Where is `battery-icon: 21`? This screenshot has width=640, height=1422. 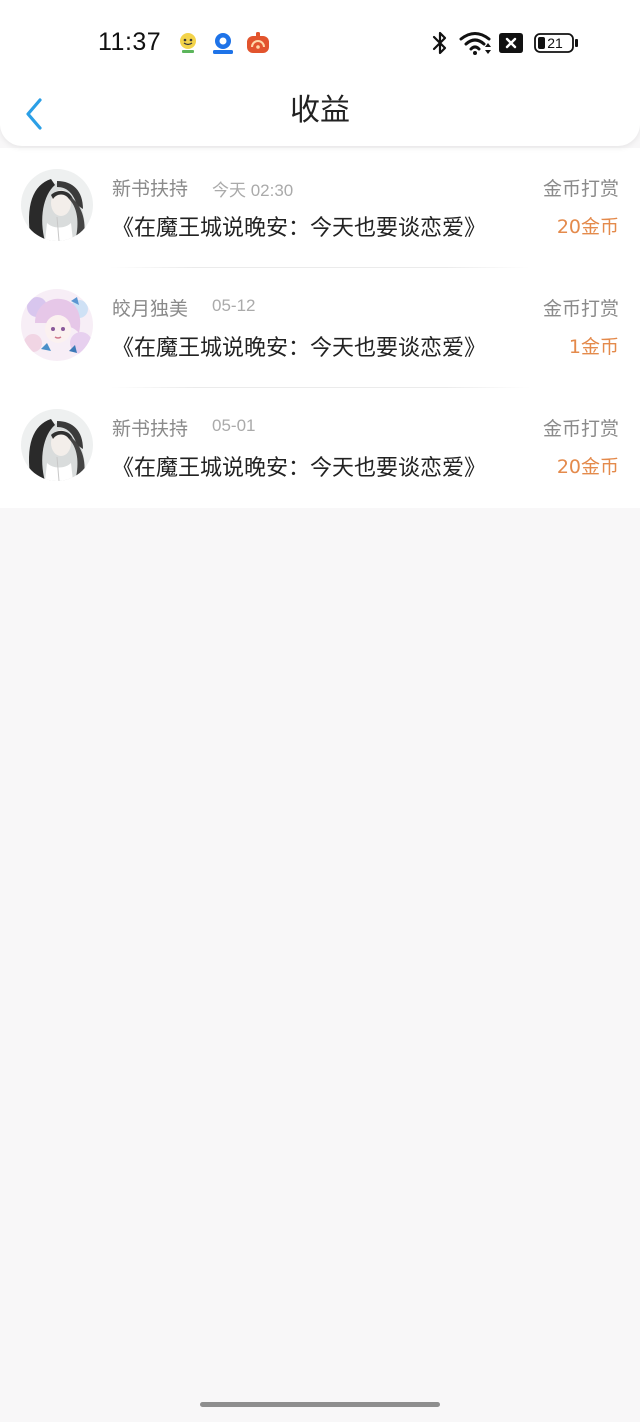
battery-icon: 21 is located at coordinates (557, 43).